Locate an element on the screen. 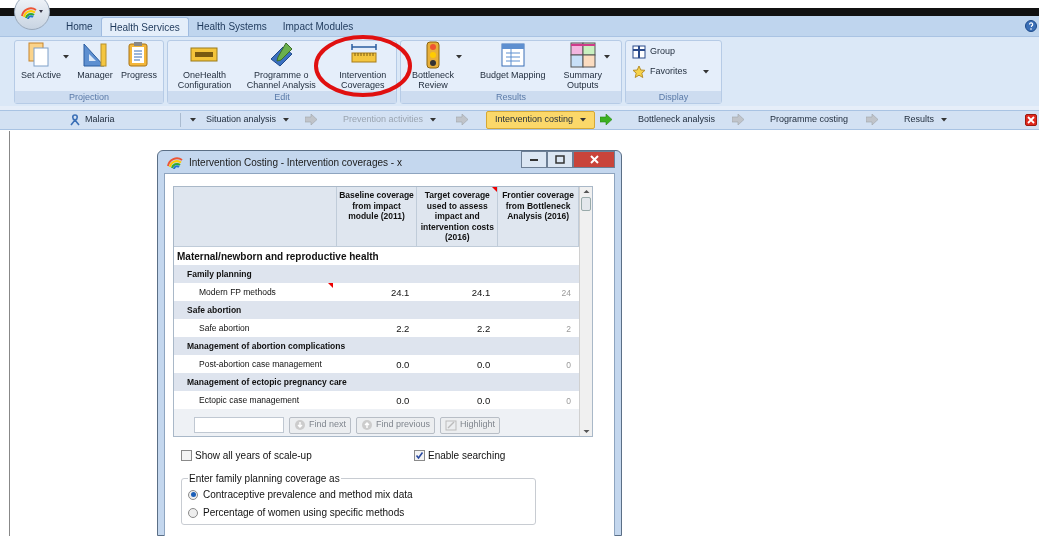  checkbox: Enable searching is located at coordinates (460, 455).